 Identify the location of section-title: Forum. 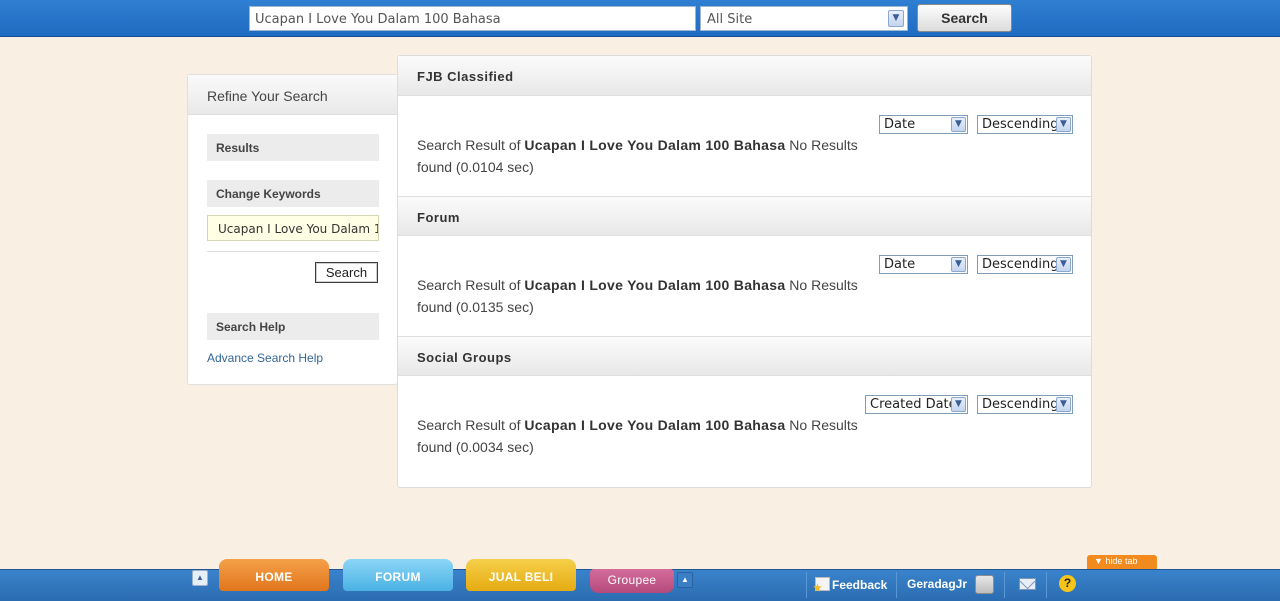
(744, 216).